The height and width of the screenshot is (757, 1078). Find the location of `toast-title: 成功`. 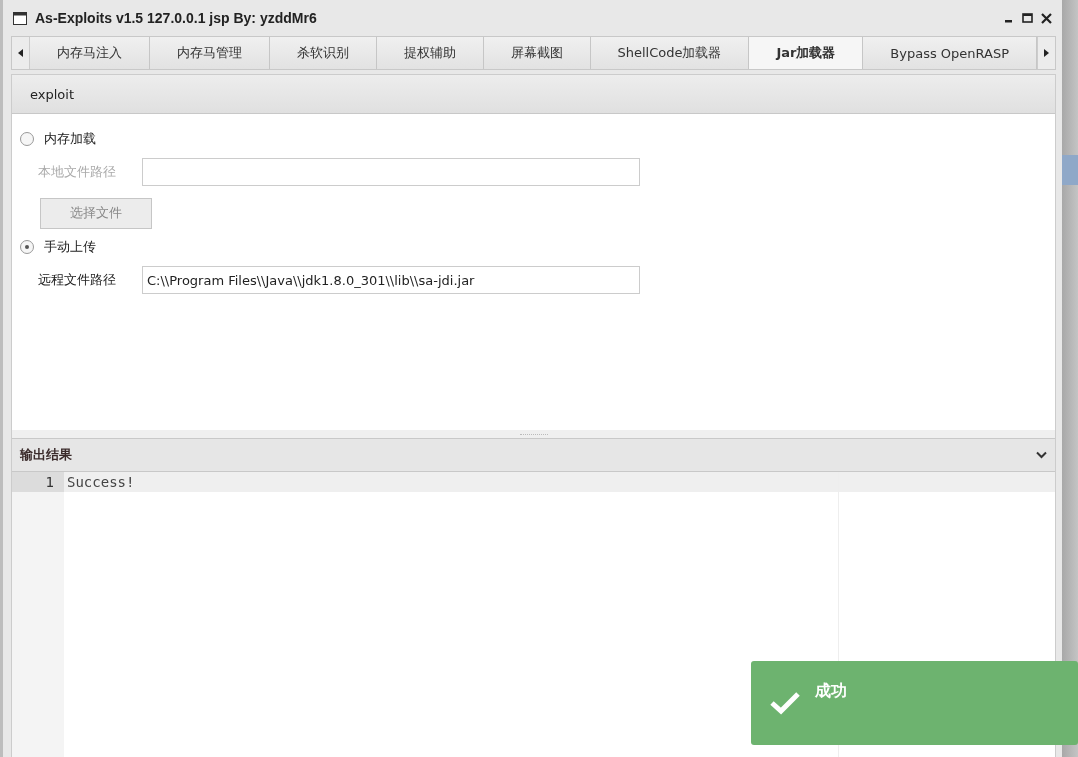

toast-title: 成功 is located at coordinates (831, 691).